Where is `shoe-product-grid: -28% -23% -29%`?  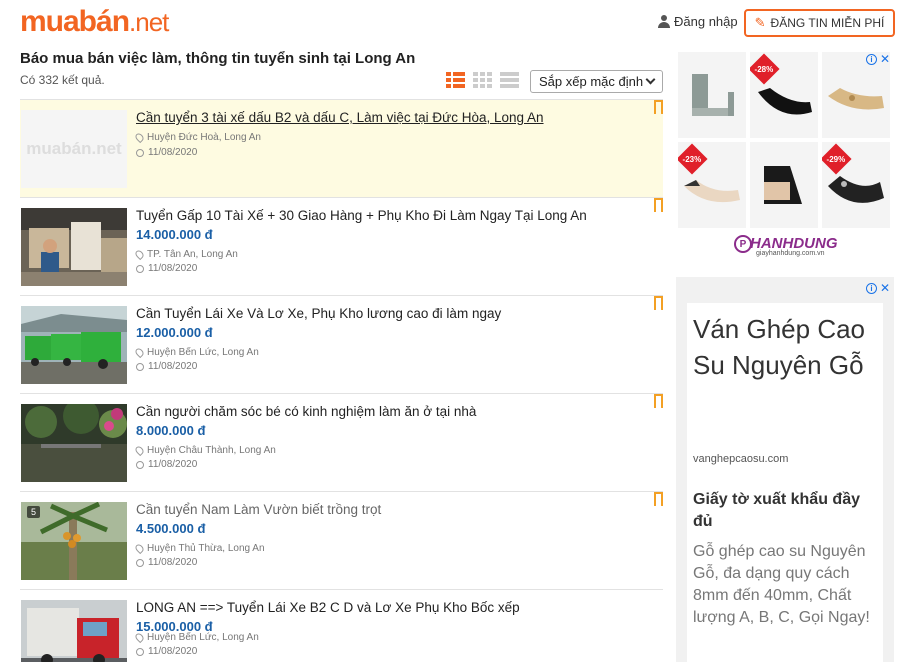 shoe-product-grid: -28% -23% -29% is located at coordinates (784, 140).